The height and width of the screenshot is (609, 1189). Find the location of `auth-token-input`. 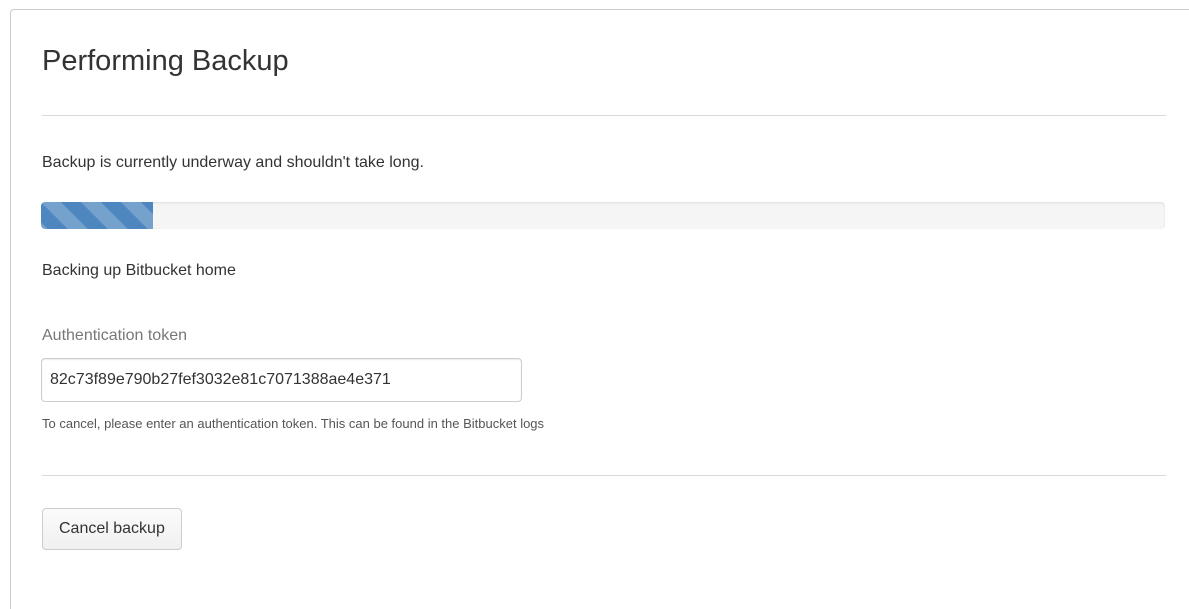

auth-token-input is located at coordinates (281, 380).